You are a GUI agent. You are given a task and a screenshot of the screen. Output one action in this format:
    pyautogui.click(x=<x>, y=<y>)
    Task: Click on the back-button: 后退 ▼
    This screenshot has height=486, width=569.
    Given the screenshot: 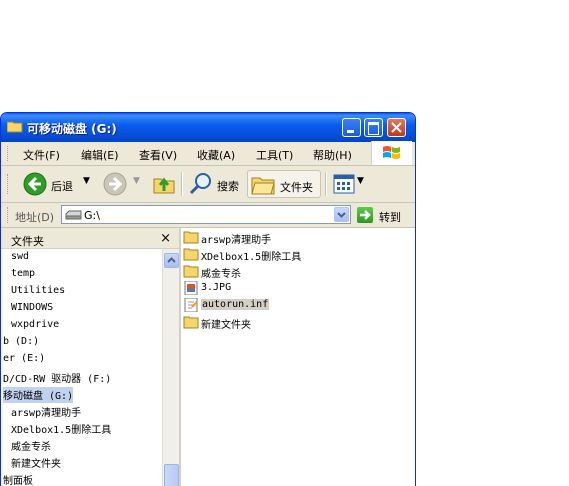 What is the action you would take?
    pyautogui.click(x=56, y=184)
    